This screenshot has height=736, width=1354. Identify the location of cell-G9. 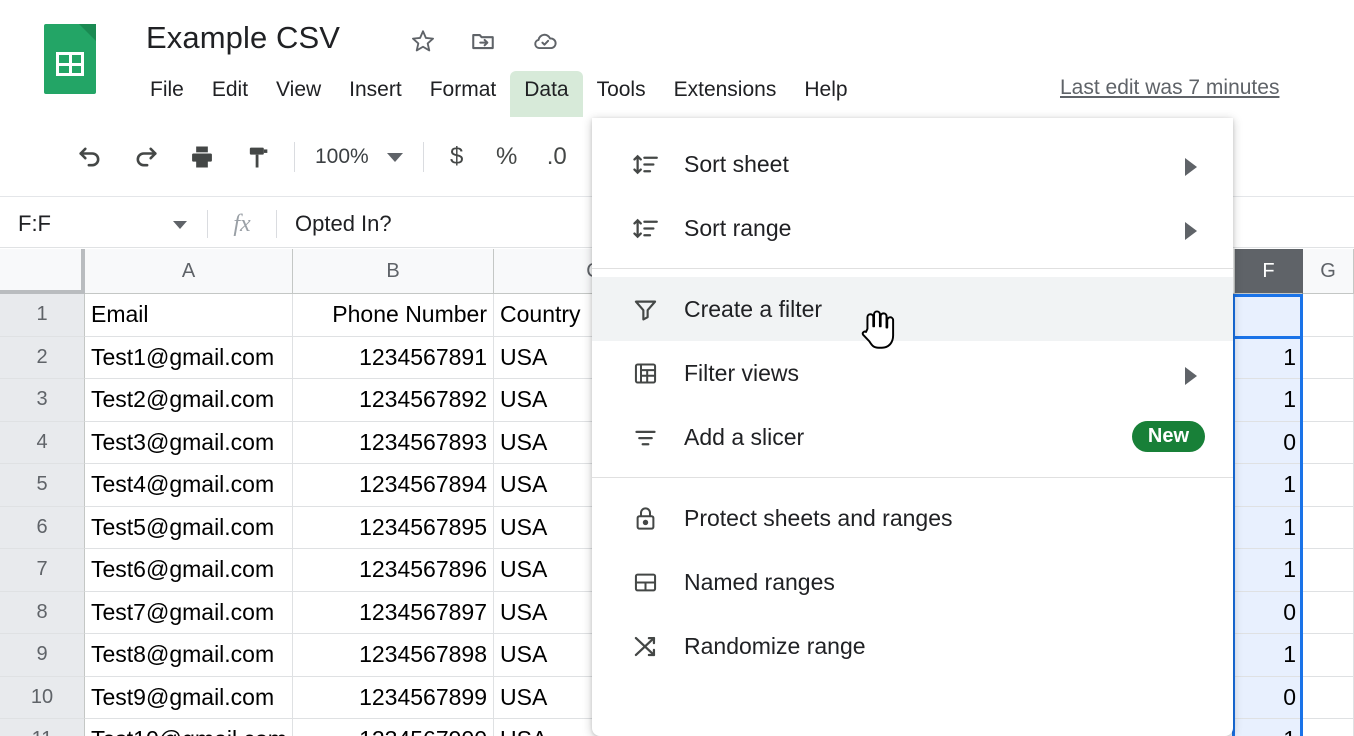
(1328, 655).